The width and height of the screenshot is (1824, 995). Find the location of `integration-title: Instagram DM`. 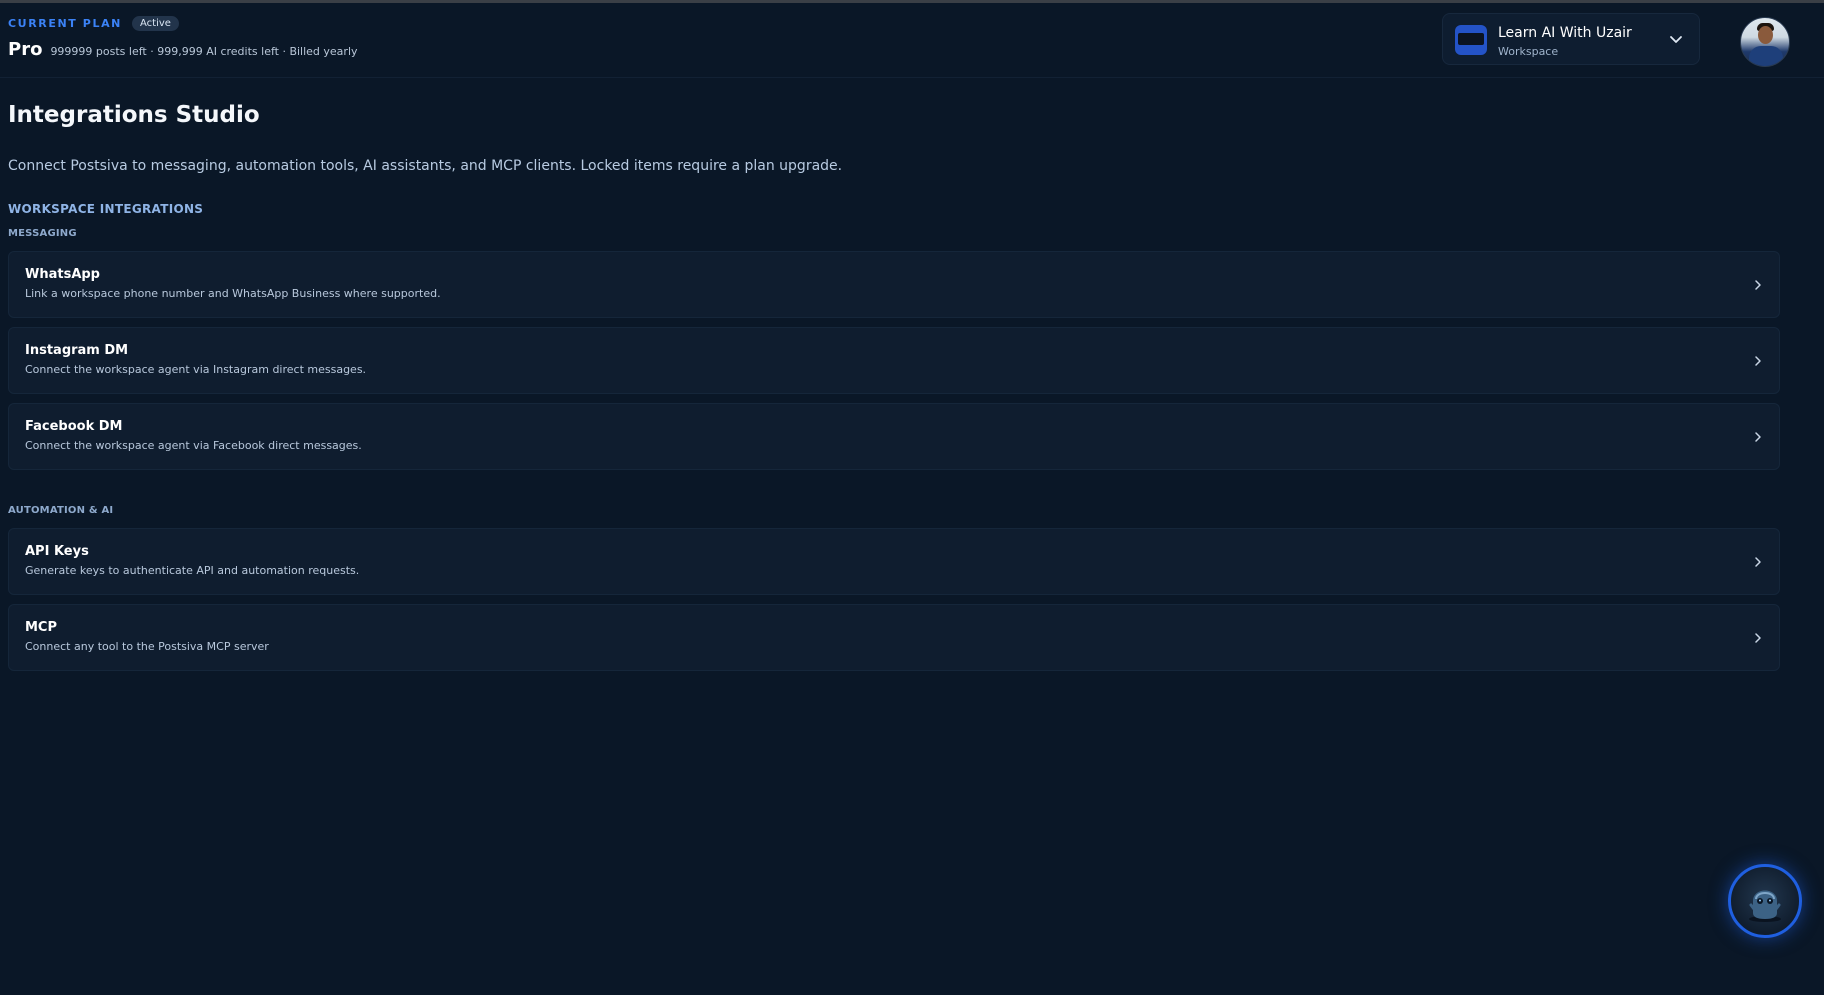

integration-title: Instagram DM is located at coordinates (77, 350).